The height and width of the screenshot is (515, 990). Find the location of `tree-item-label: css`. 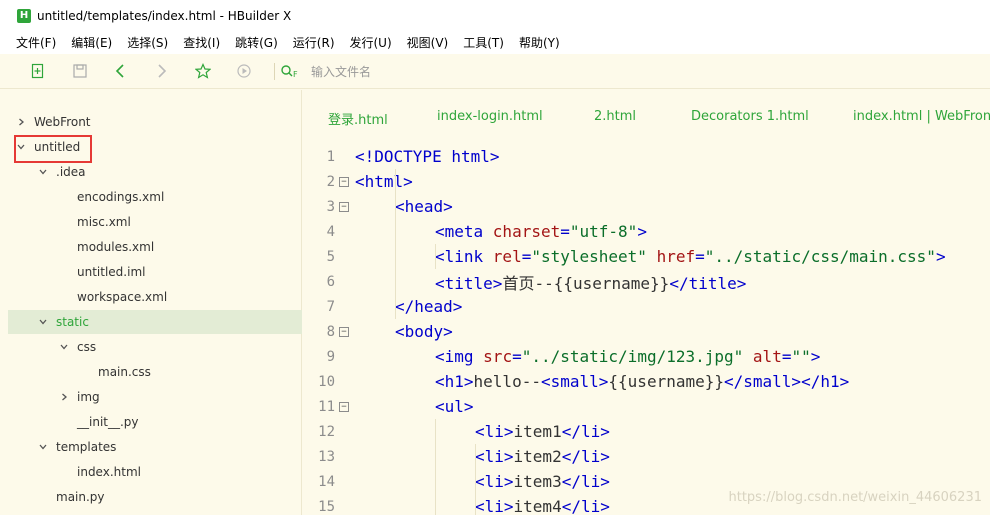

tree-item-label: css is located at coordinates (87, 347).